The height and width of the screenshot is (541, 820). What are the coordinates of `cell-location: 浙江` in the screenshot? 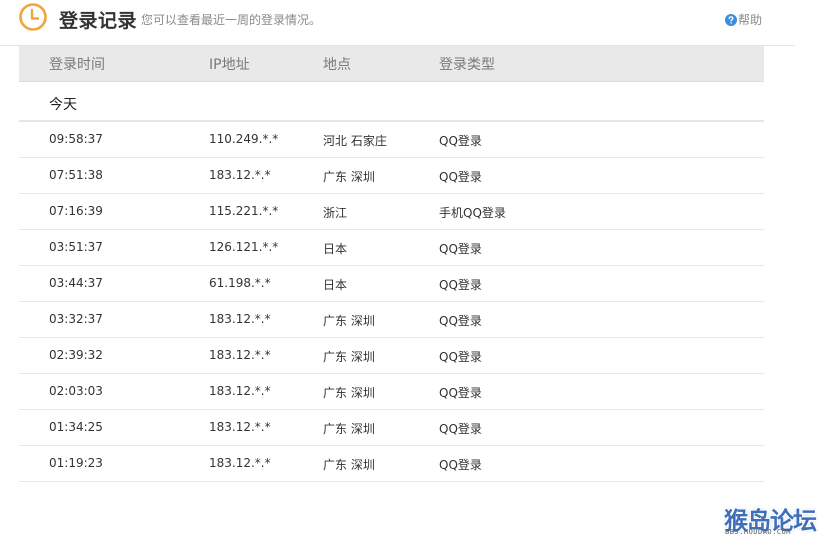 It's located at (335, 213).